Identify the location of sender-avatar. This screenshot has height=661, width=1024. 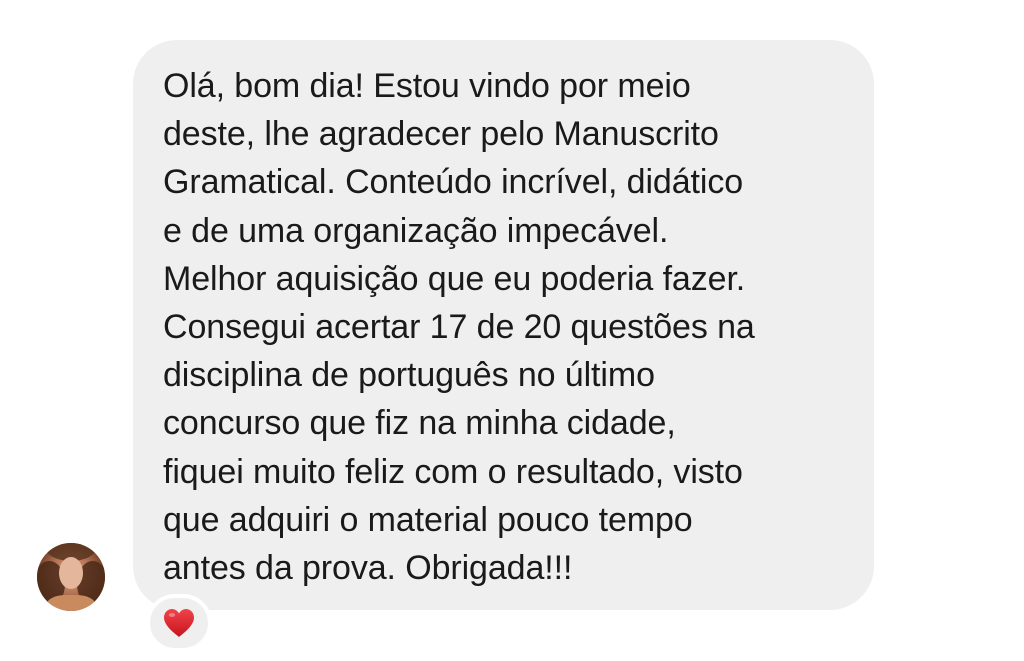
(71, 577).